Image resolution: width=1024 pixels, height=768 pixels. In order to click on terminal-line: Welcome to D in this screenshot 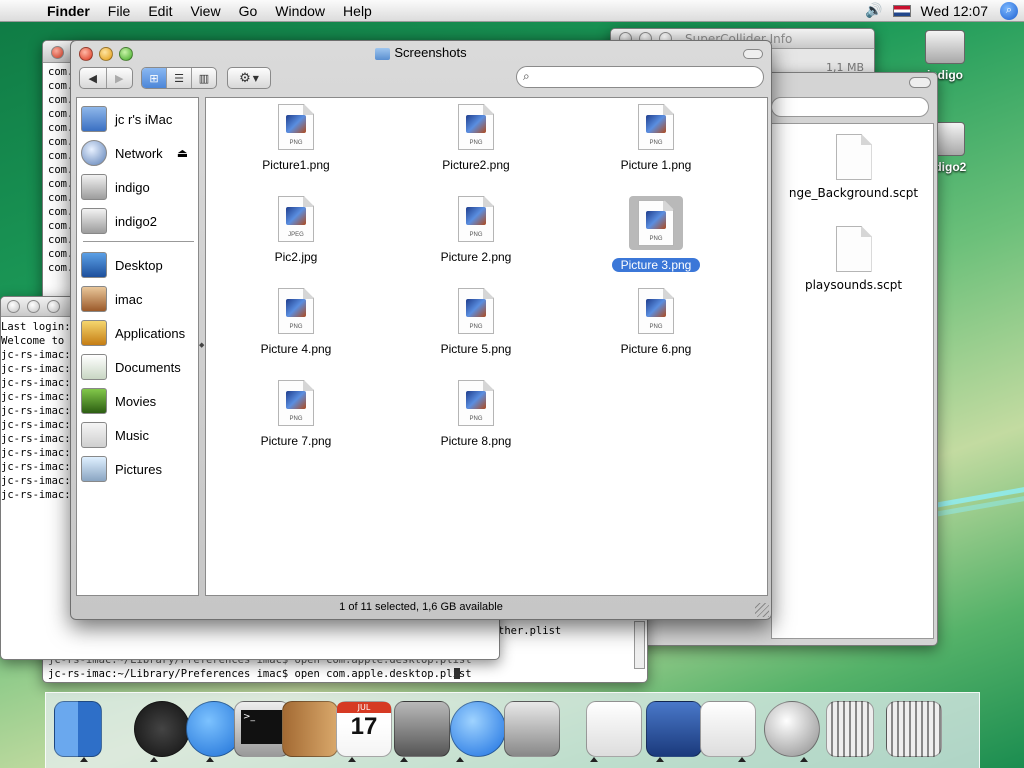, I will do `click(39, 341)`.